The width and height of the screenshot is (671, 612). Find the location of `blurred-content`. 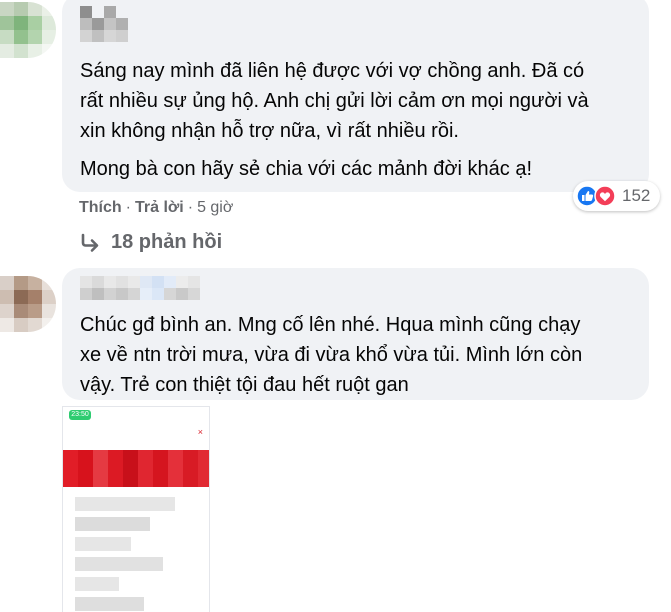

blurred-content is located at coordinates (137, 554).